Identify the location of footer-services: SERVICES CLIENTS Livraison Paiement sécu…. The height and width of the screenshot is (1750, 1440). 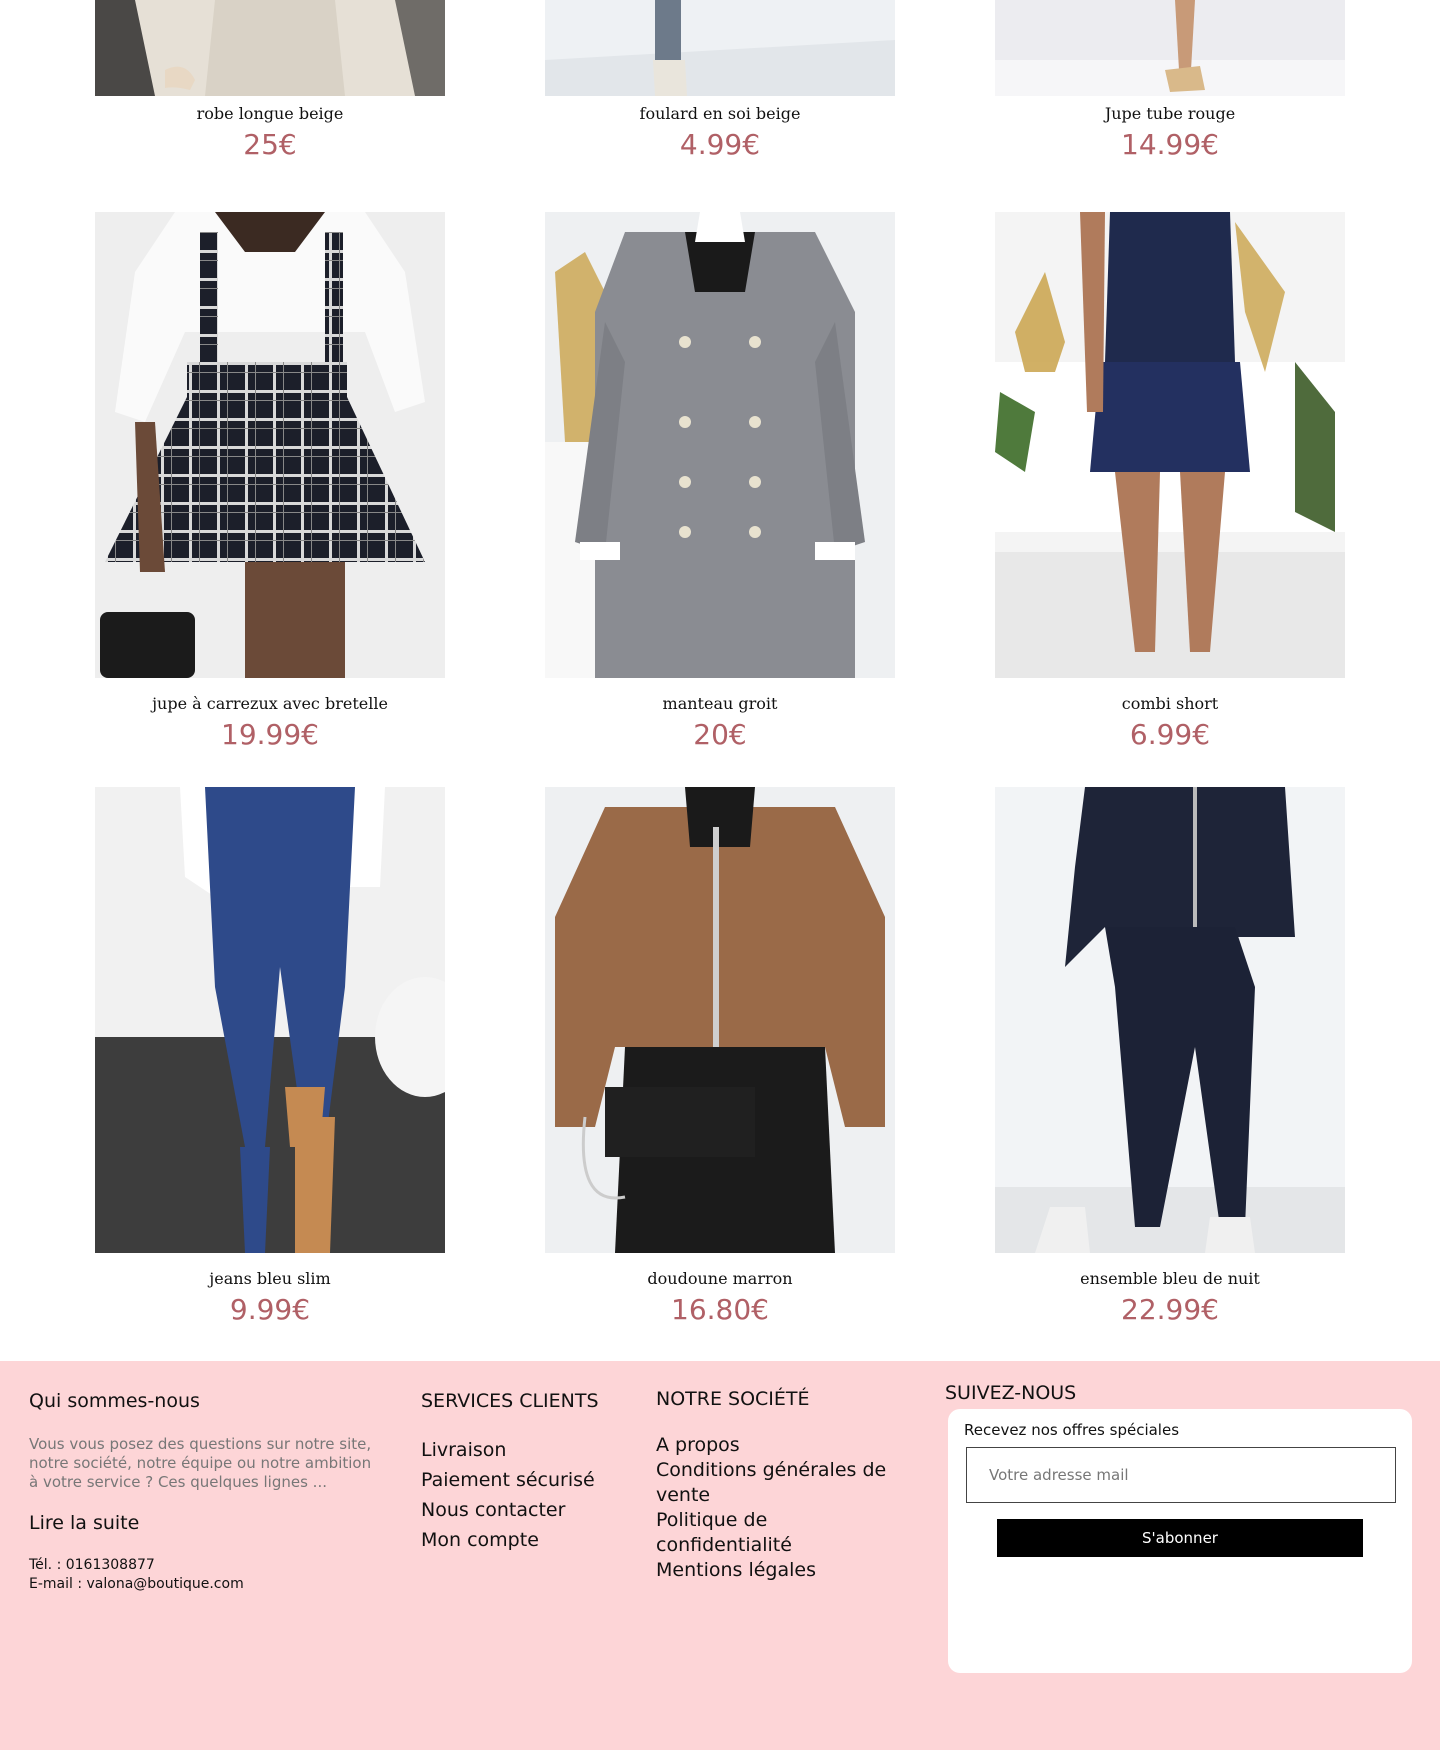
(510, 1472).